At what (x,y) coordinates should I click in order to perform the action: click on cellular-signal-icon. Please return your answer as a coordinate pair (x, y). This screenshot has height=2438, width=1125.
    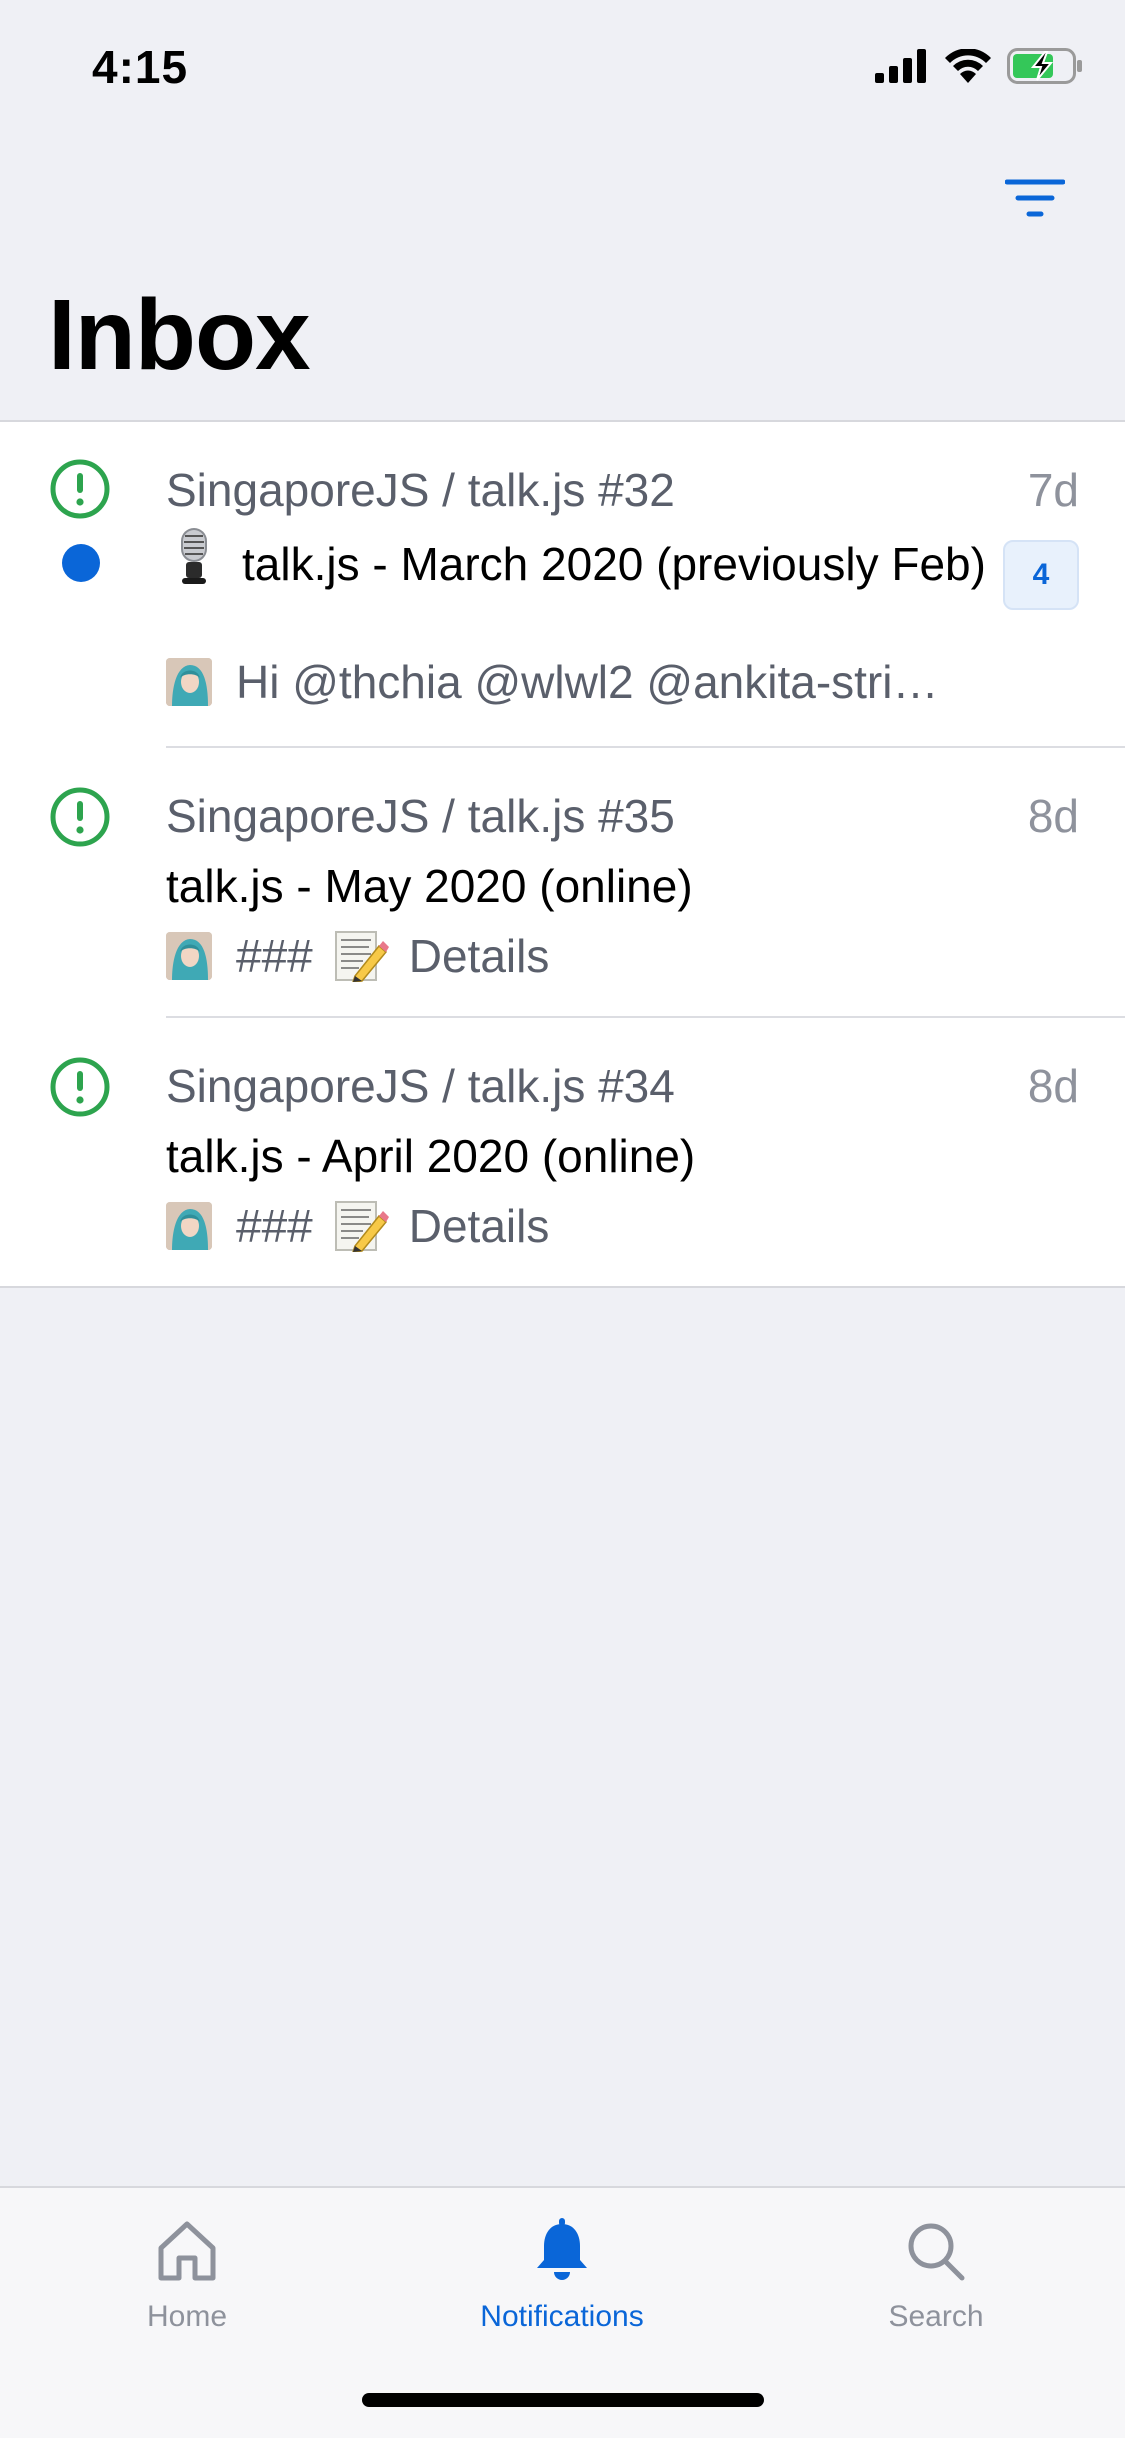
    Looking at the image, I should click on (900, 66).